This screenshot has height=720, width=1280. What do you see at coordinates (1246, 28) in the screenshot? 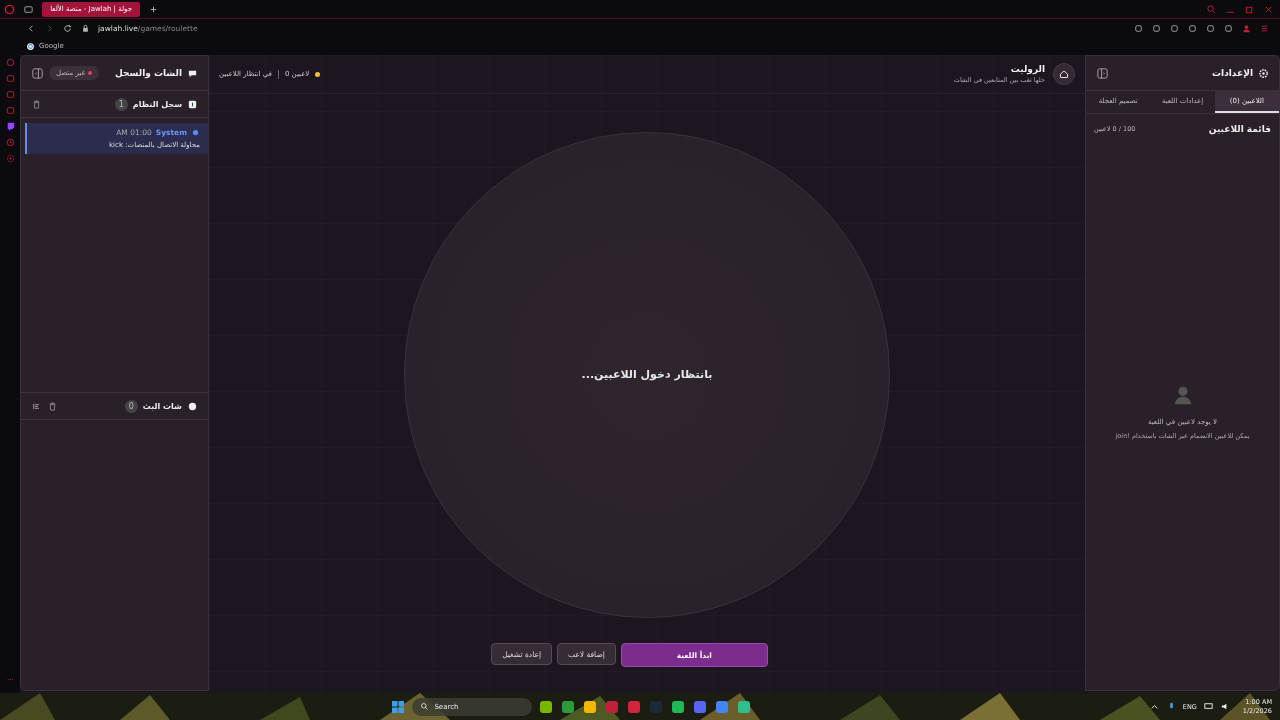
I see `profile-icon` at bounding box center [1246, 28].